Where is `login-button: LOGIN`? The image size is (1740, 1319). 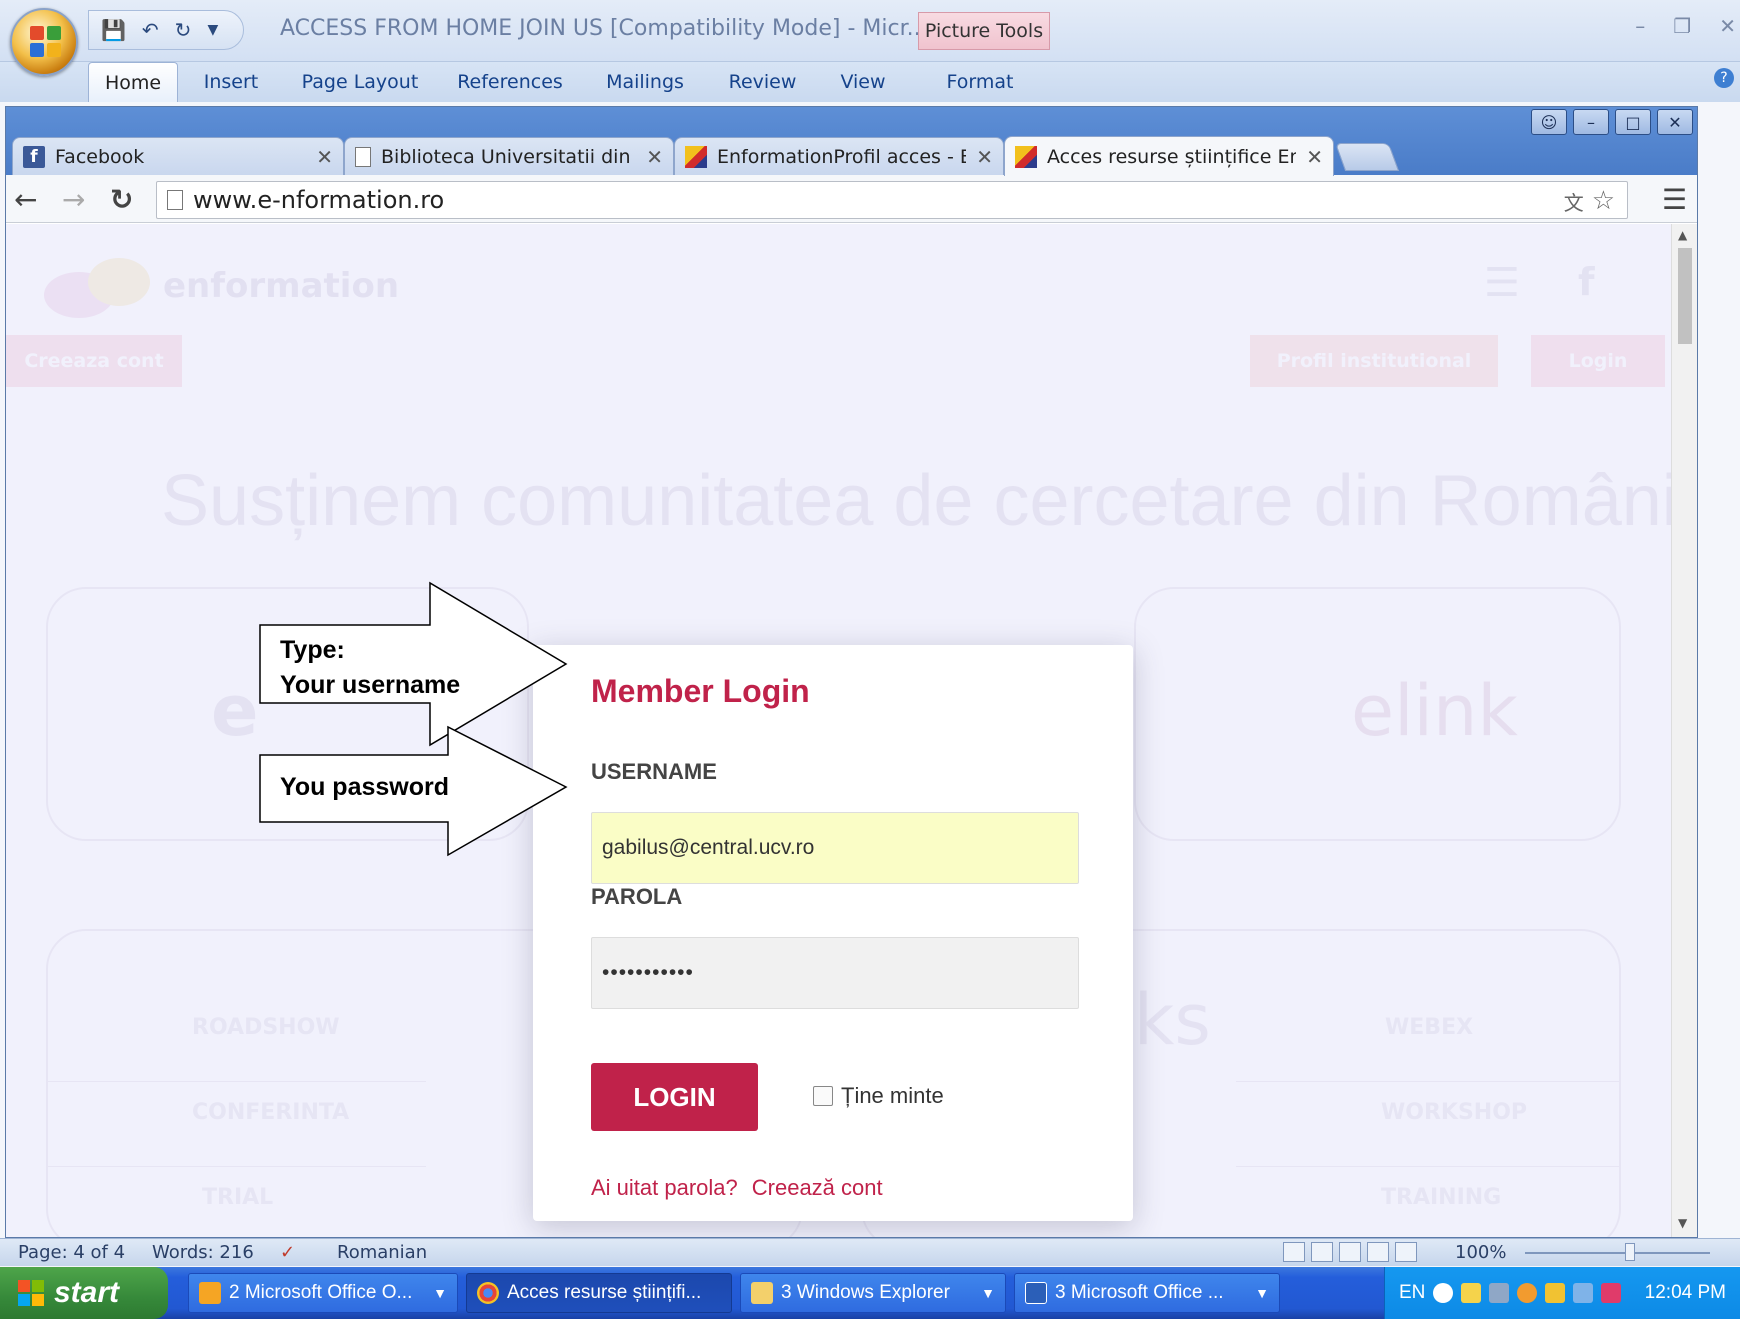 login-button: LOGIN is located at coordinates (674, 1097).